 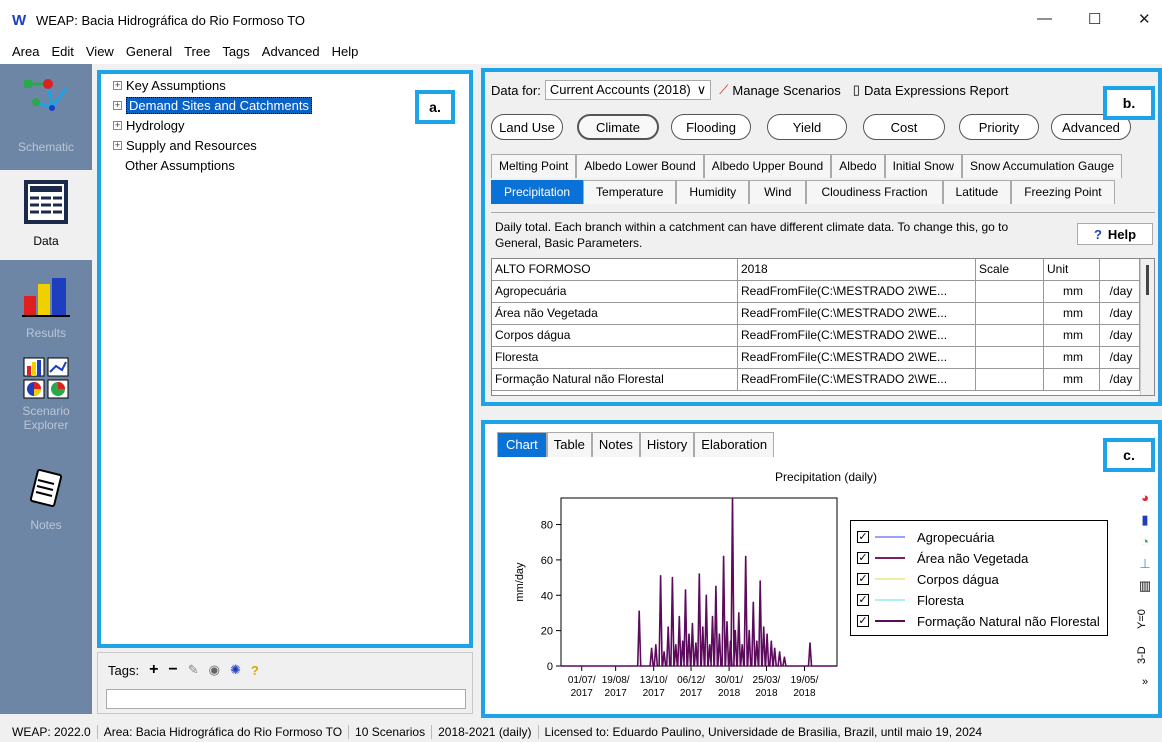 I want to click on tree-item-key-assumptions: + Key Assumptions, so click(x=169, y=85).